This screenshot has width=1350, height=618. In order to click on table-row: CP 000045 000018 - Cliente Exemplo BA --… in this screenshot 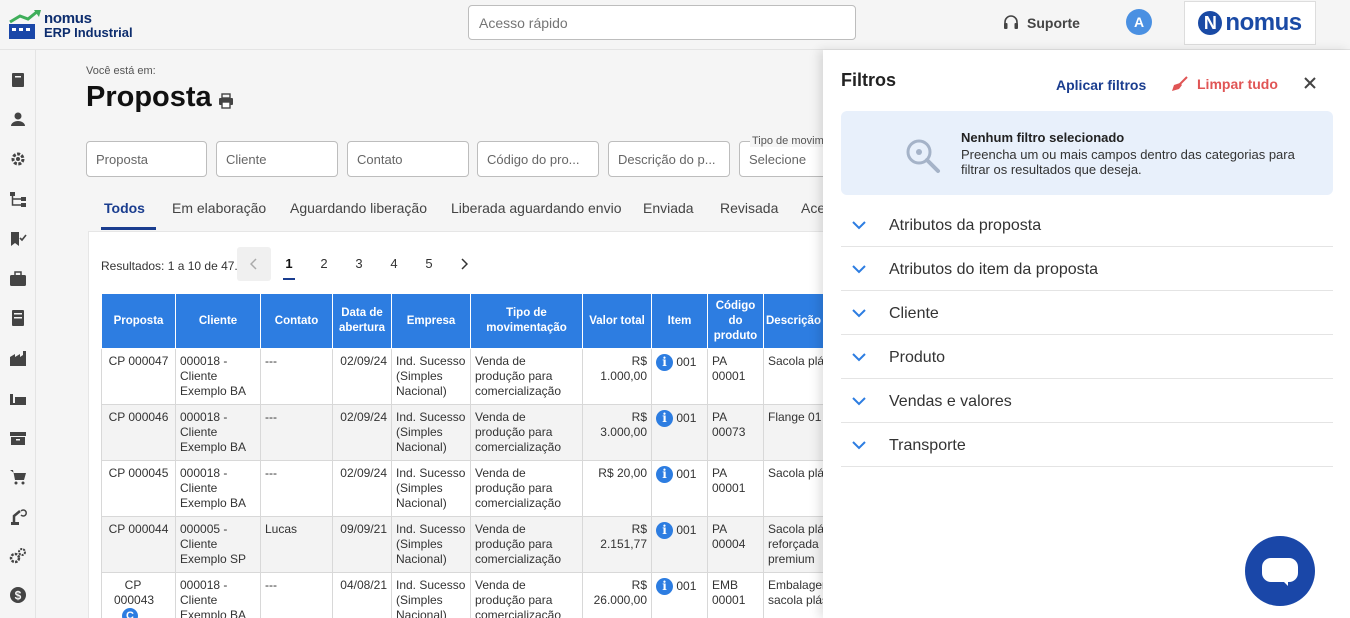, I will do `click(481, 488)`.